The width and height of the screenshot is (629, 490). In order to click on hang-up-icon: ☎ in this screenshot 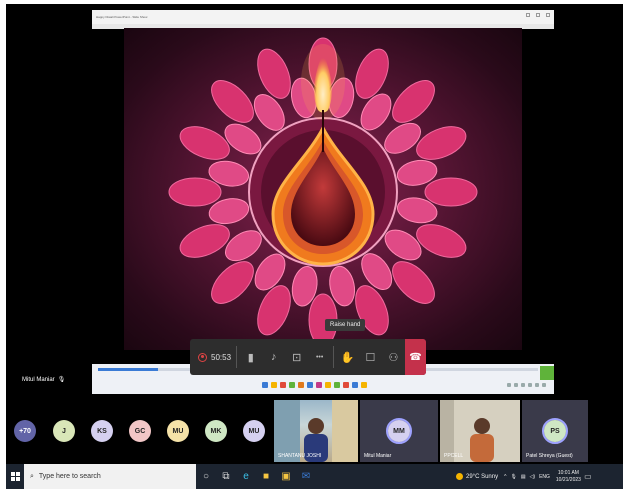, I will do `click(415, 357)`.